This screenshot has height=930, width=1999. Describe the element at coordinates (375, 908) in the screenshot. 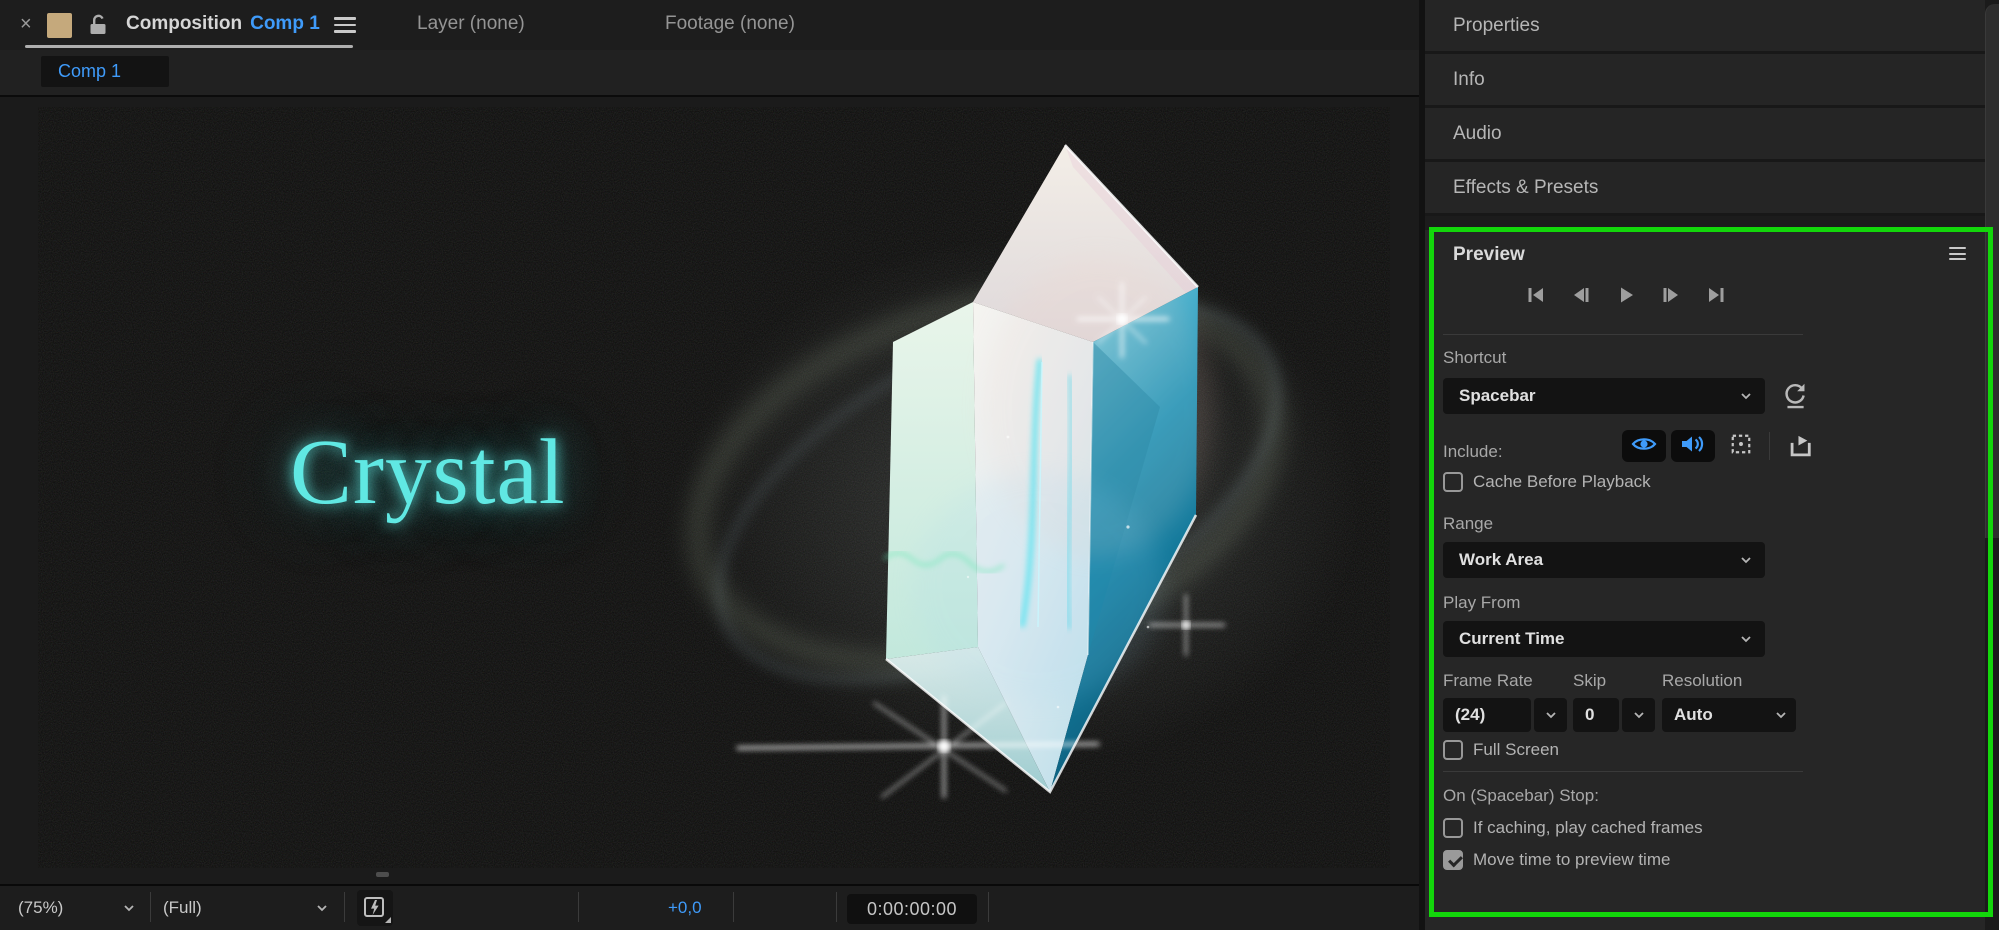

I see `fast-previews-icon` at that location.